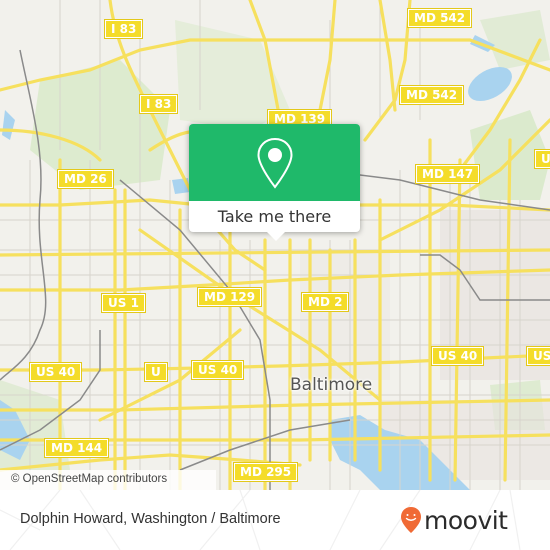  I want to click on road-shield: US 1, so click(123, 303).